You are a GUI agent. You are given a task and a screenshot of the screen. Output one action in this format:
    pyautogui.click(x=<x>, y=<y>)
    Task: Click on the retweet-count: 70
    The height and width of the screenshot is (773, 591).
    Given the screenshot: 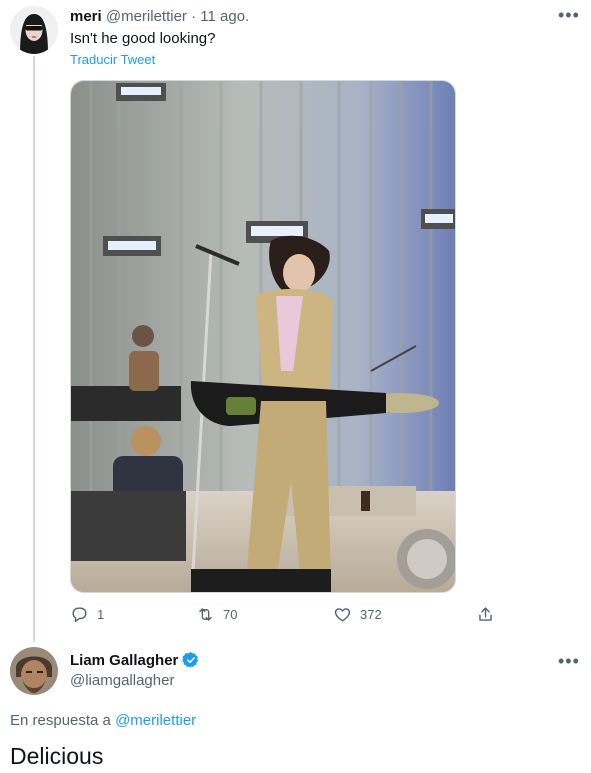 What is the action you would take?
    pyautogui.click(x=230, y=614)
    